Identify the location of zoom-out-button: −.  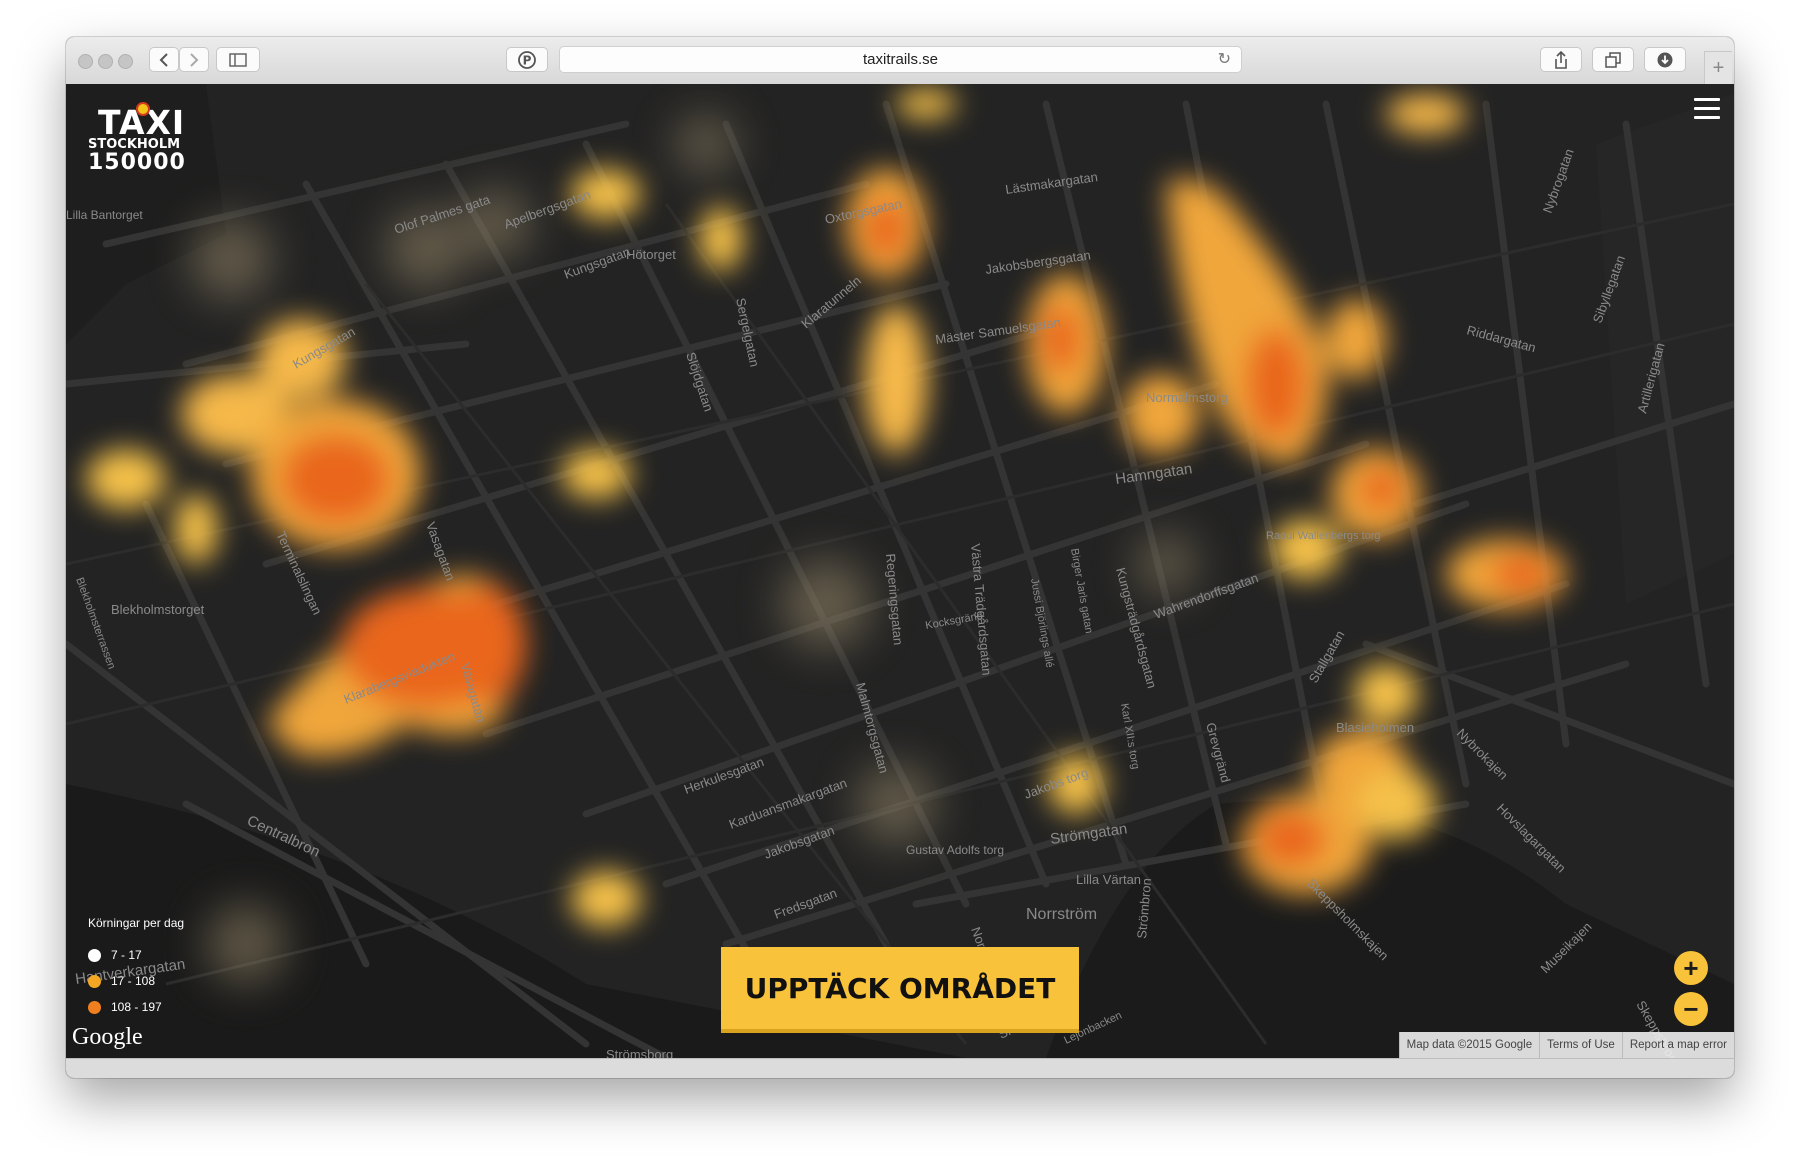
(1691, 1009).